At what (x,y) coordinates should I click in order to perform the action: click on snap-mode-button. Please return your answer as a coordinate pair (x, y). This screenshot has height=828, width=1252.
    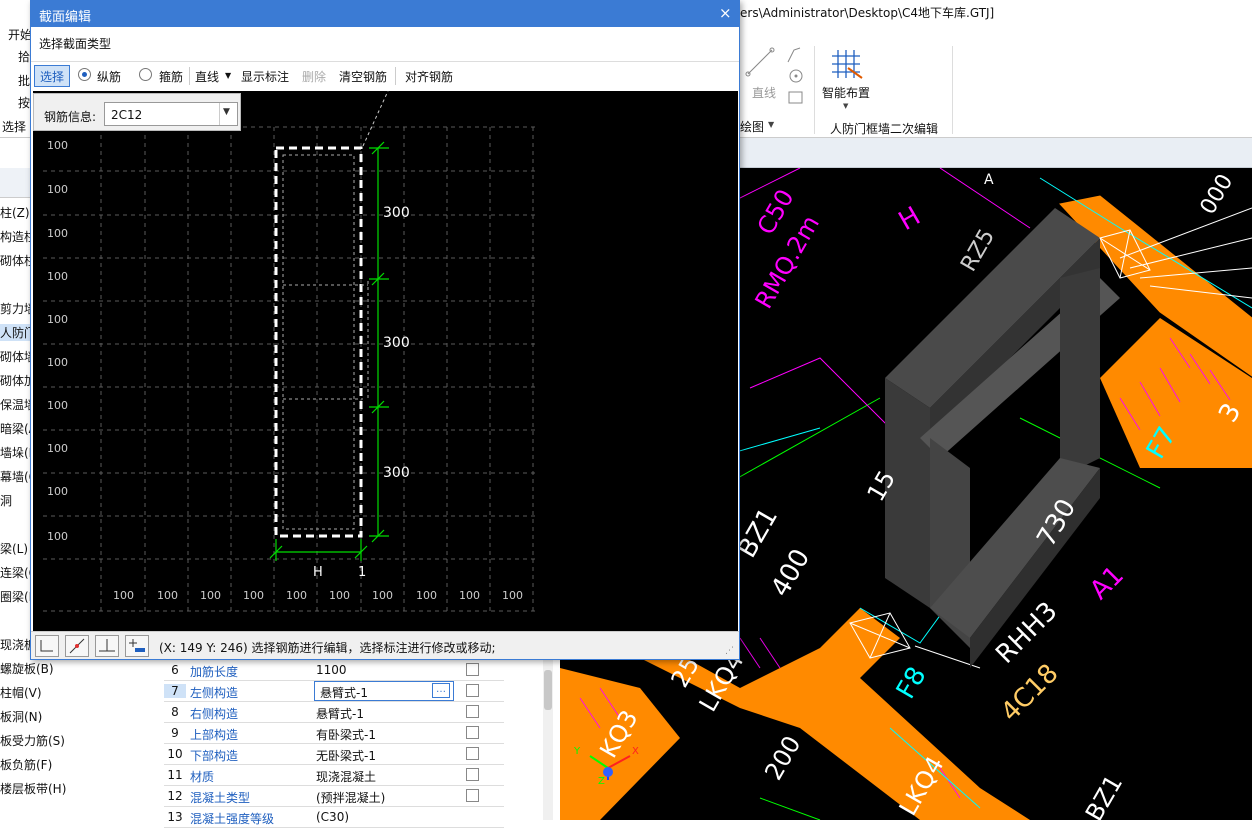
    Looking at the image, I should click on (77, 646).